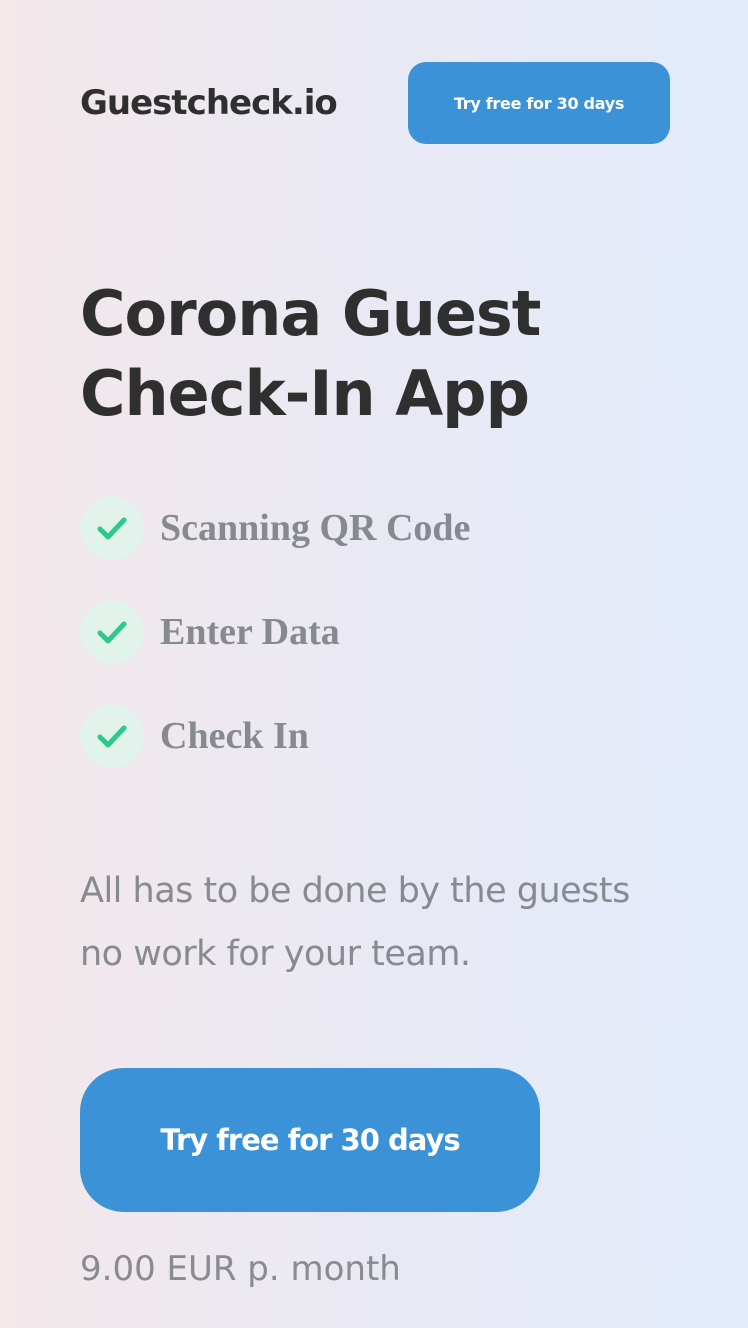 This screenshot has width=748, height=1328. I want to click on site-header: Guestcheck.io Try free for 30 days, so click(375, 103).